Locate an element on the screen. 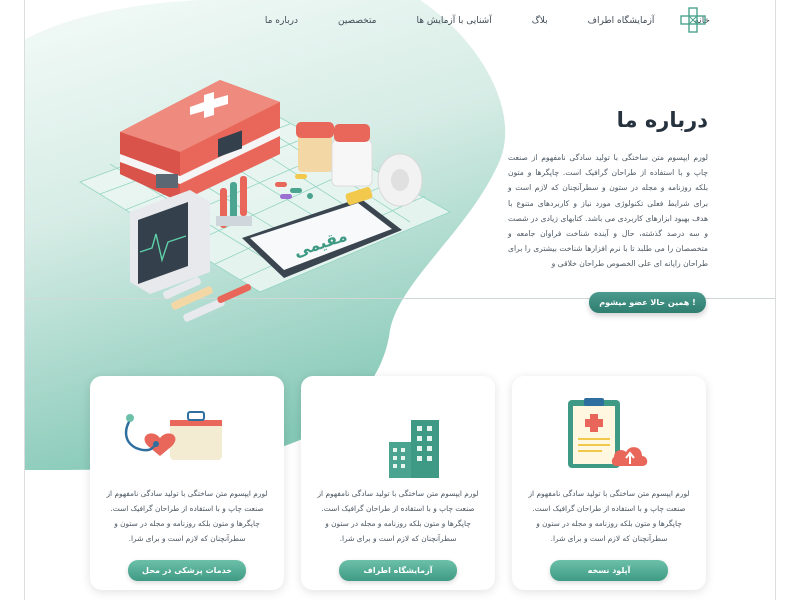 The image size is (800, 600). buildings-icon is located at coordinates (414, 449).